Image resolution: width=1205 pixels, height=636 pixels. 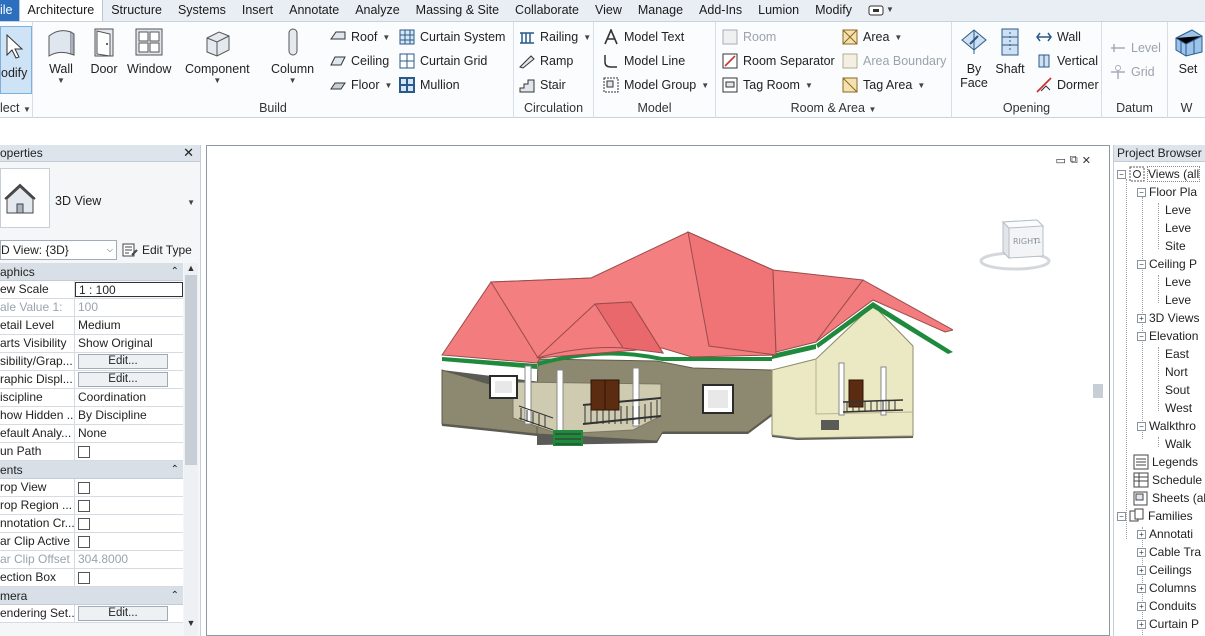 I want to click on by-face-button: By Face, so click(x=974, y=58).